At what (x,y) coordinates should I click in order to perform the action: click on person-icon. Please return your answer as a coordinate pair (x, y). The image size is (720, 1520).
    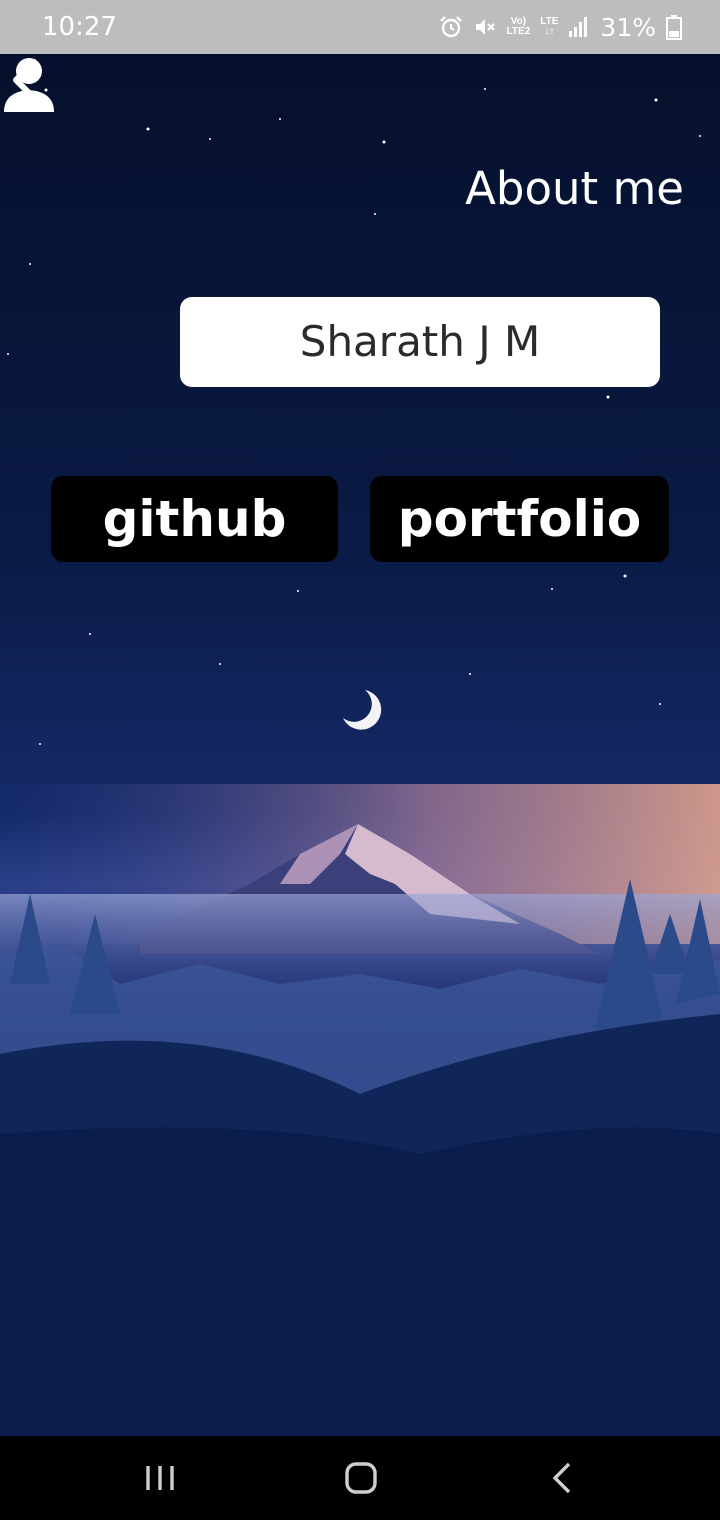
    Looking at the image, I should click on (29, 85).